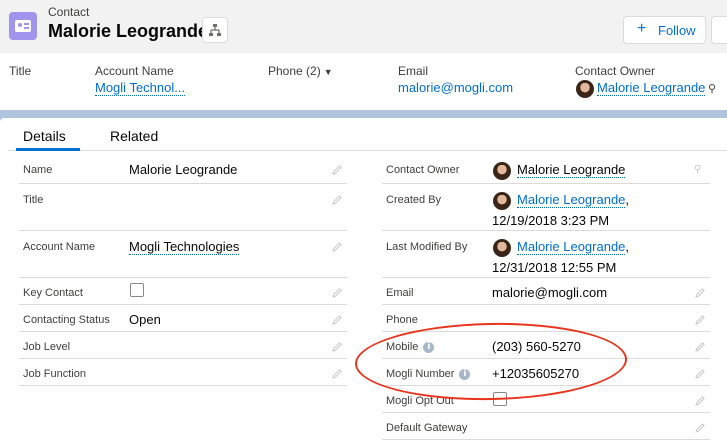 The height and width of the screenshot is (447, 727). I want to click on last-modified-by-link: Malorie Leogrande, so click(571, 247).